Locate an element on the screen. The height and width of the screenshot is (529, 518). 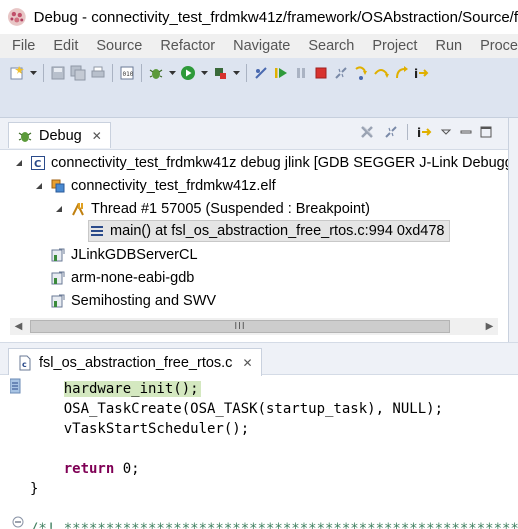
debug-target-icon is located at coordinates (58, 186).